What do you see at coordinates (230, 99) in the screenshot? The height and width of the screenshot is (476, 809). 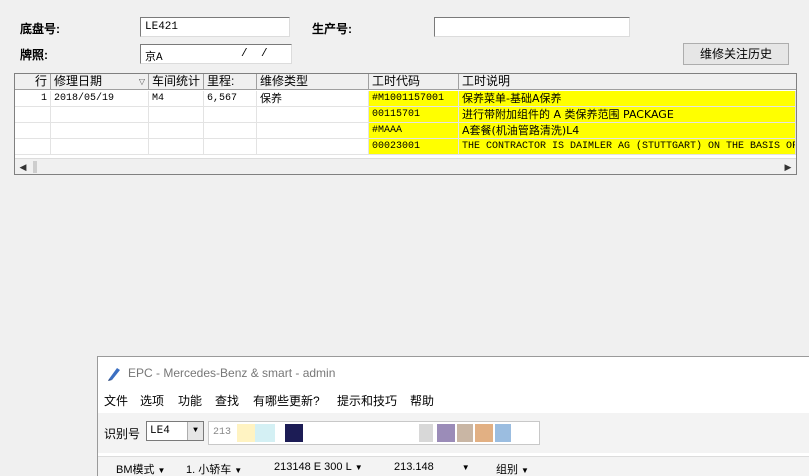 I see `cell-mileage: 6,567` at bounding box center [230, 99].